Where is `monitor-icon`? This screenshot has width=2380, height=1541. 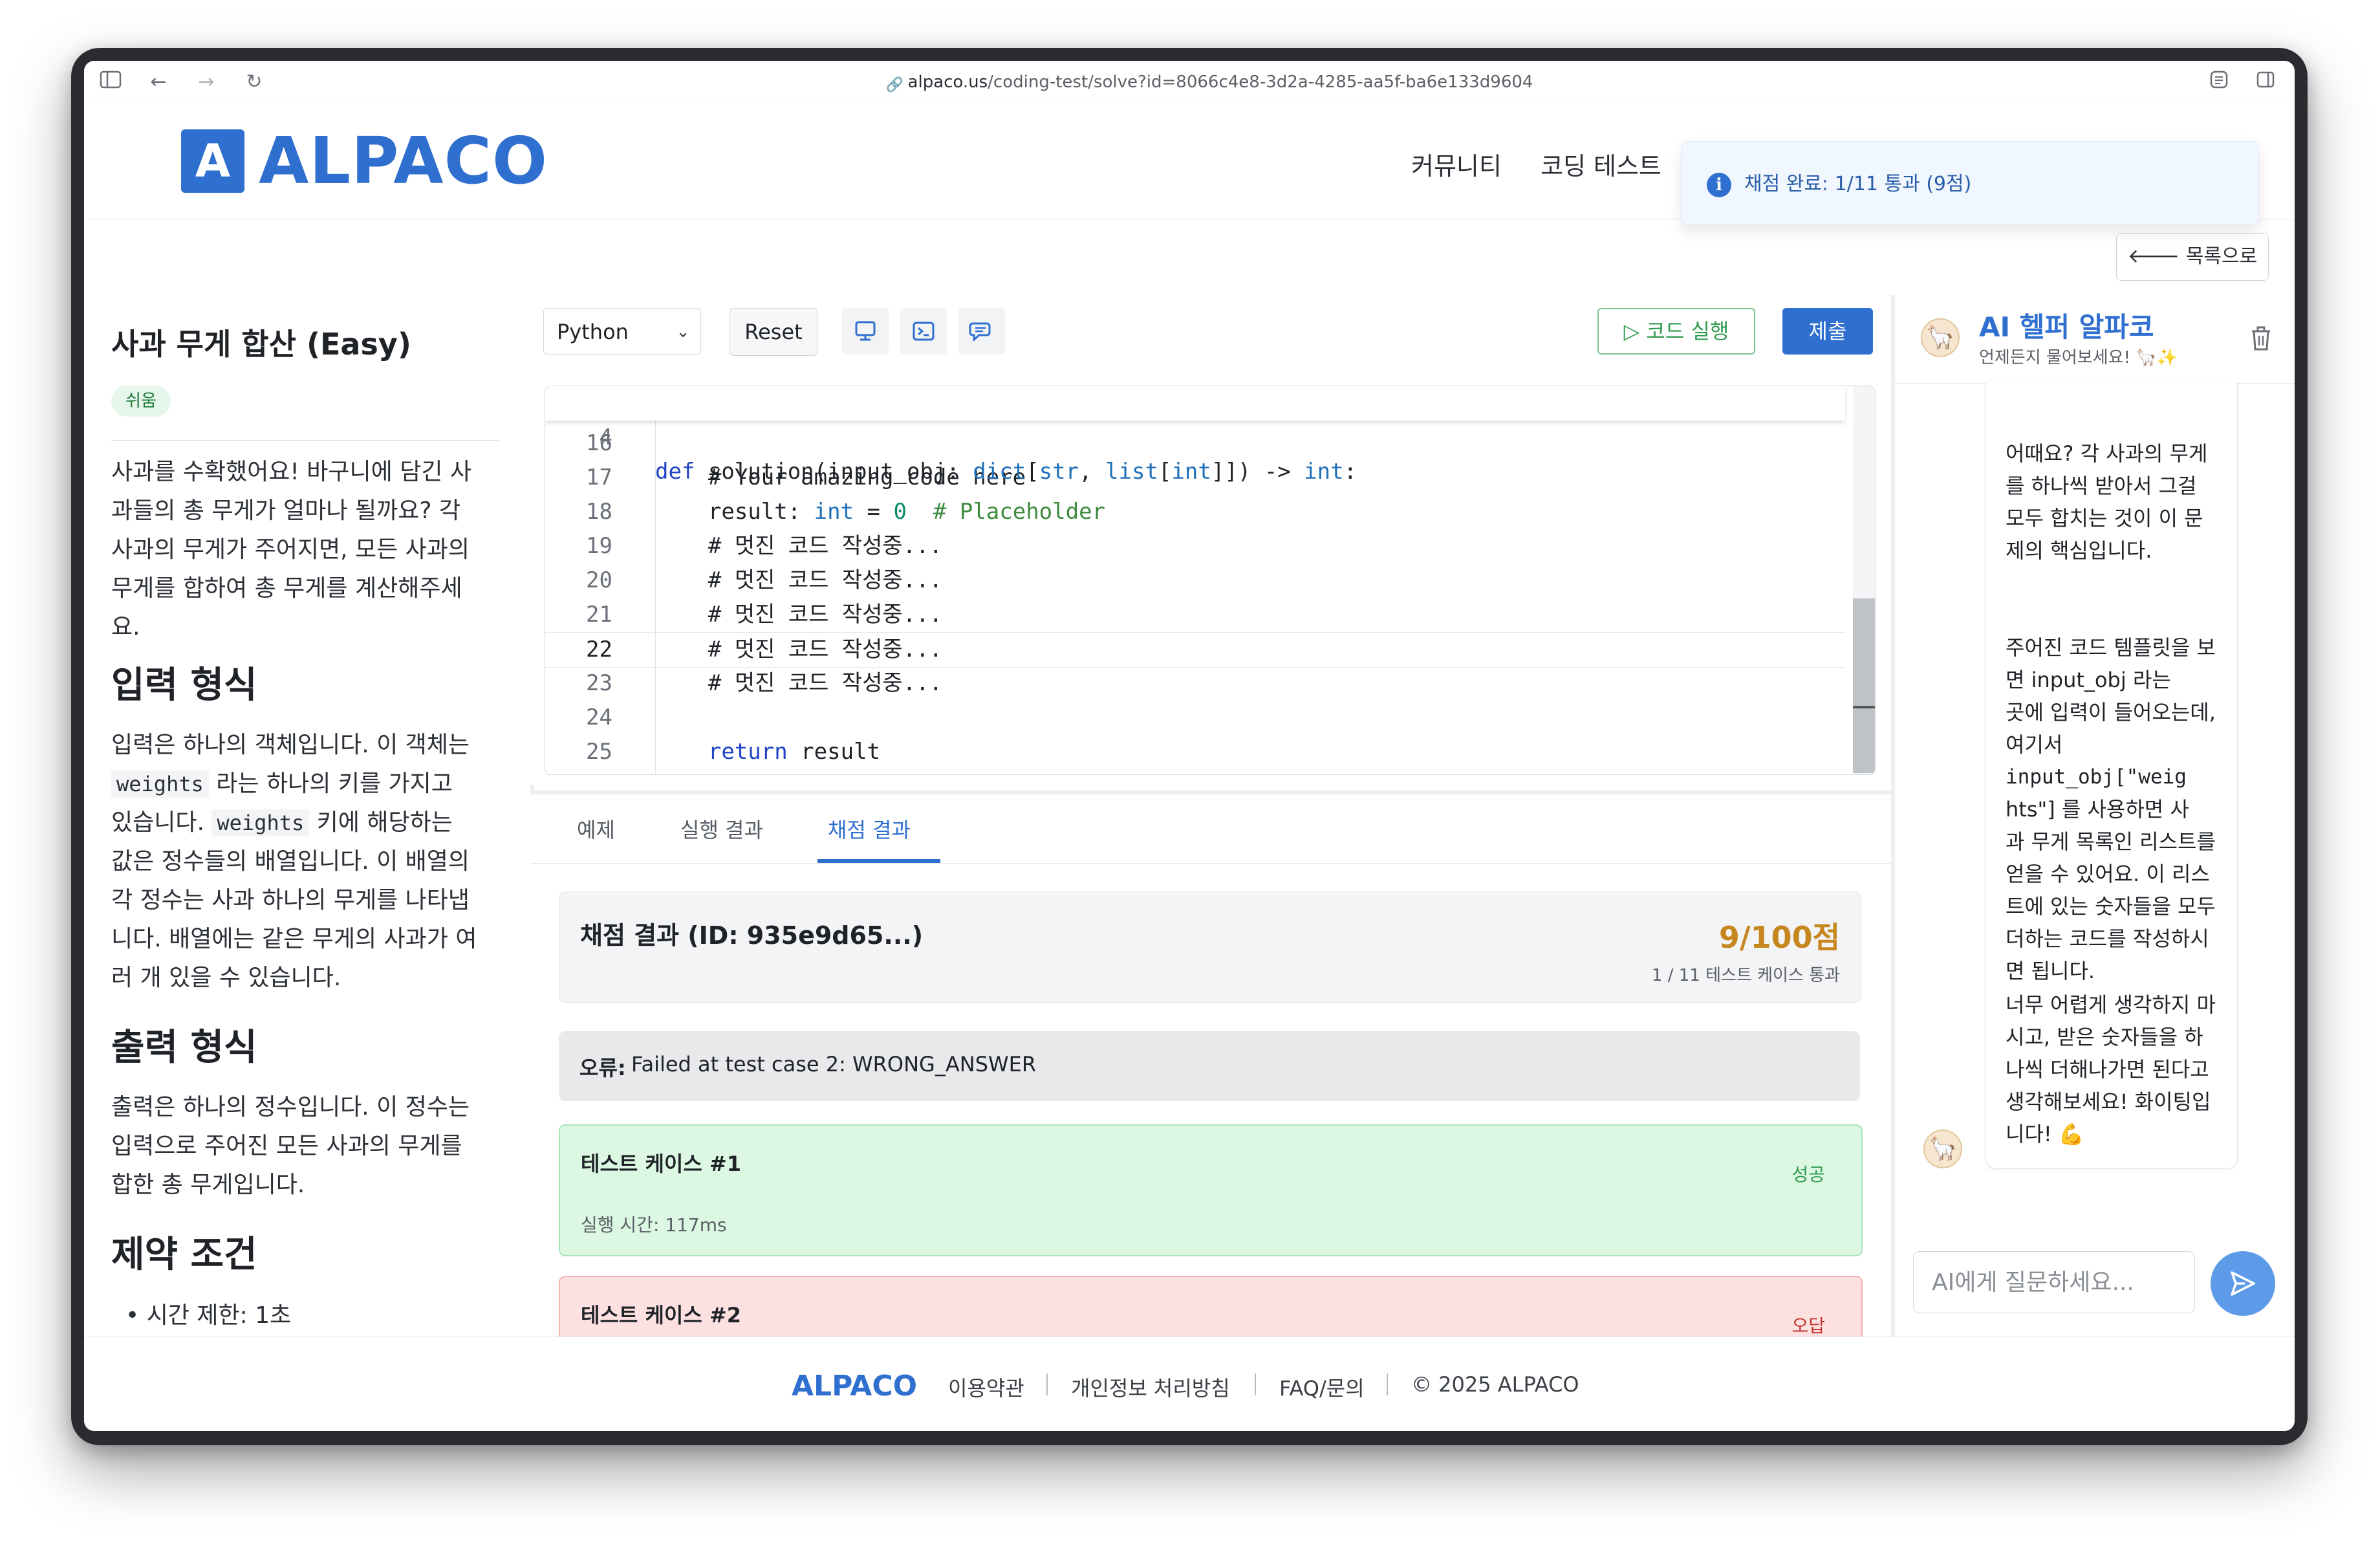
monitor-icon is located at coordinates (865, 331).